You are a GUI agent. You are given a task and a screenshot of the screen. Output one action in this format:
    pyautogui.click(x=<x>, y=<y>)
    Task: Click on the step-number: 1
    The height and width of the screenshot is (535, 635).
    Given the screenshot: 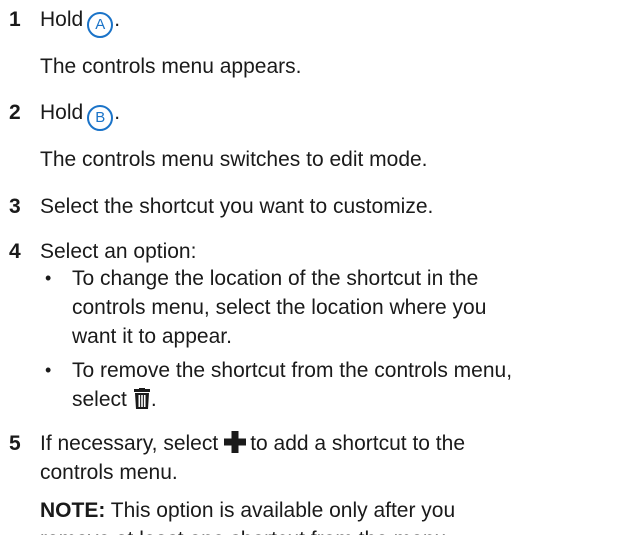 What is the action you would take?
    pyautogui.click(x=15, y=19)
    